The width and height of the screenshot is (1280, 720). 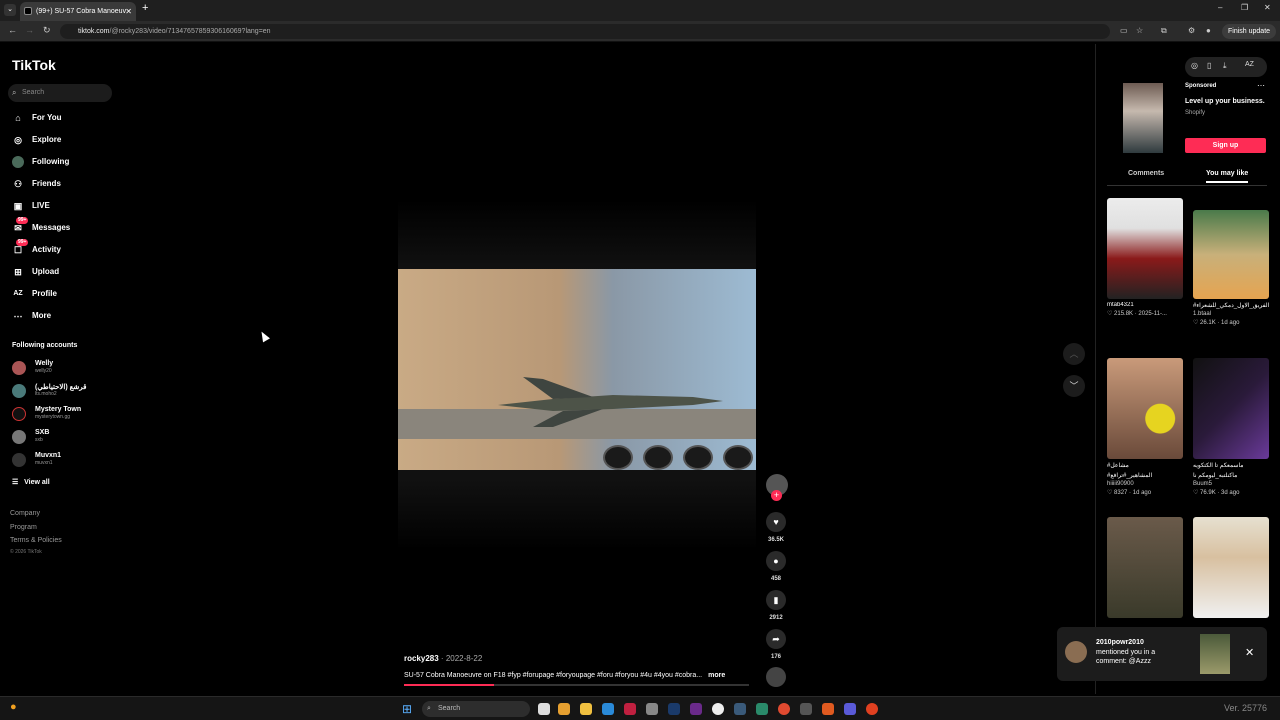 I want to click on account-item: Welly welly20, so click(x=67, y=368).